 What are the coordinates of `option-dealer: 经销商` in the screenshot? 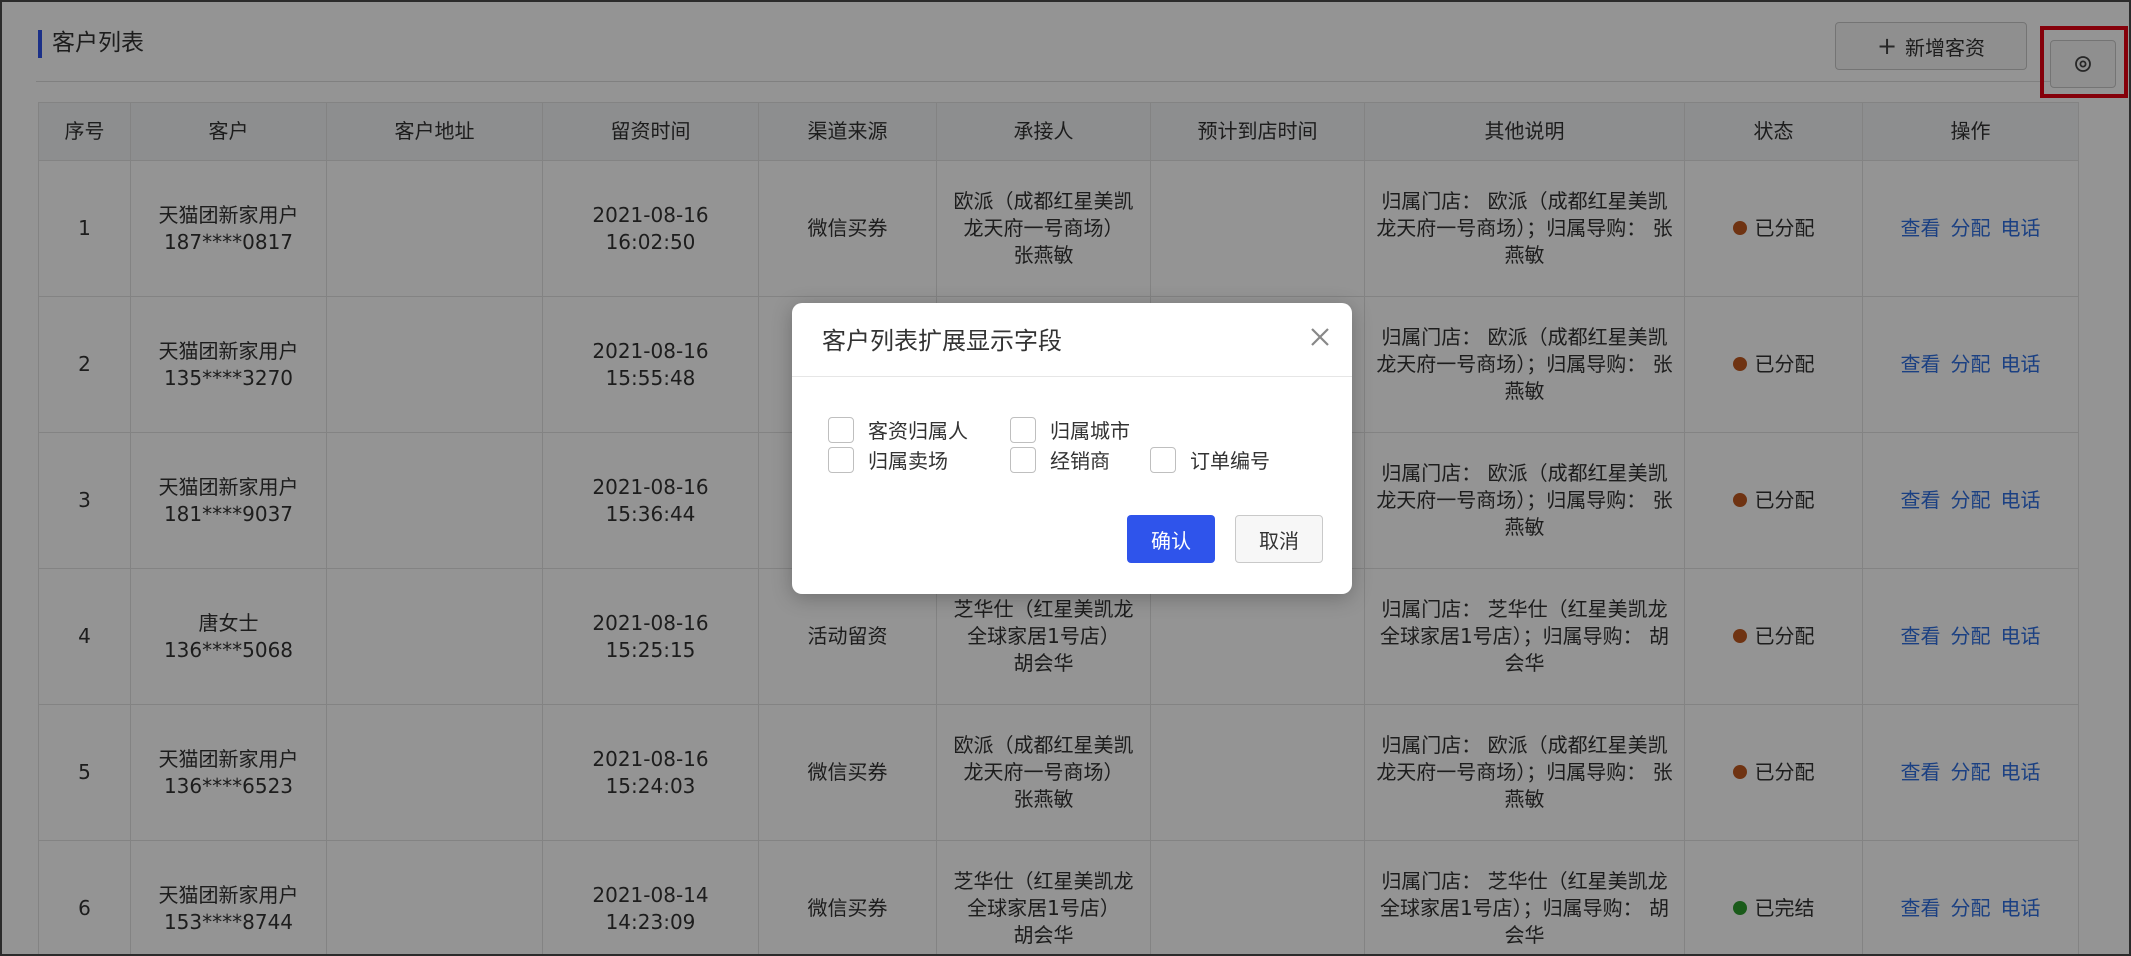 It's located at (1060, 459).